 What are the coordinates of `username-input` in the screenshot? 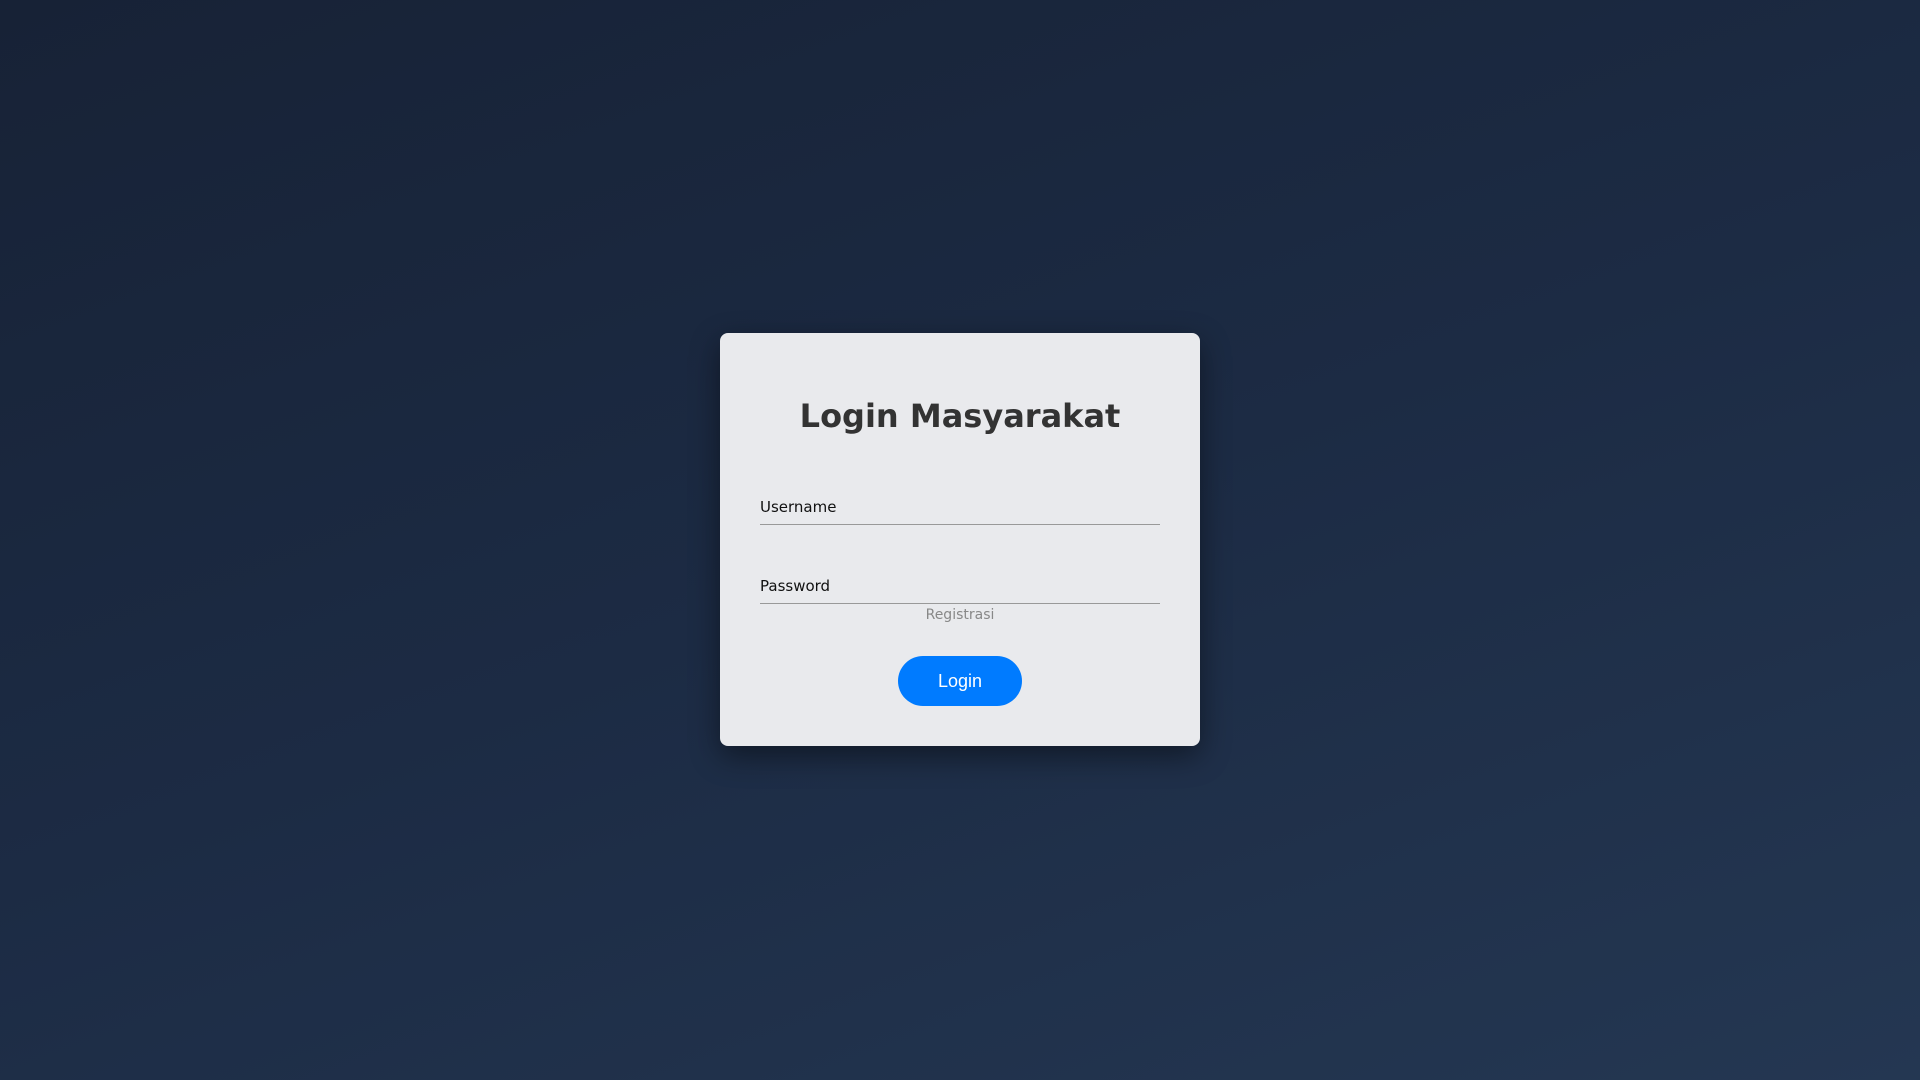 It's located at (960, 507).